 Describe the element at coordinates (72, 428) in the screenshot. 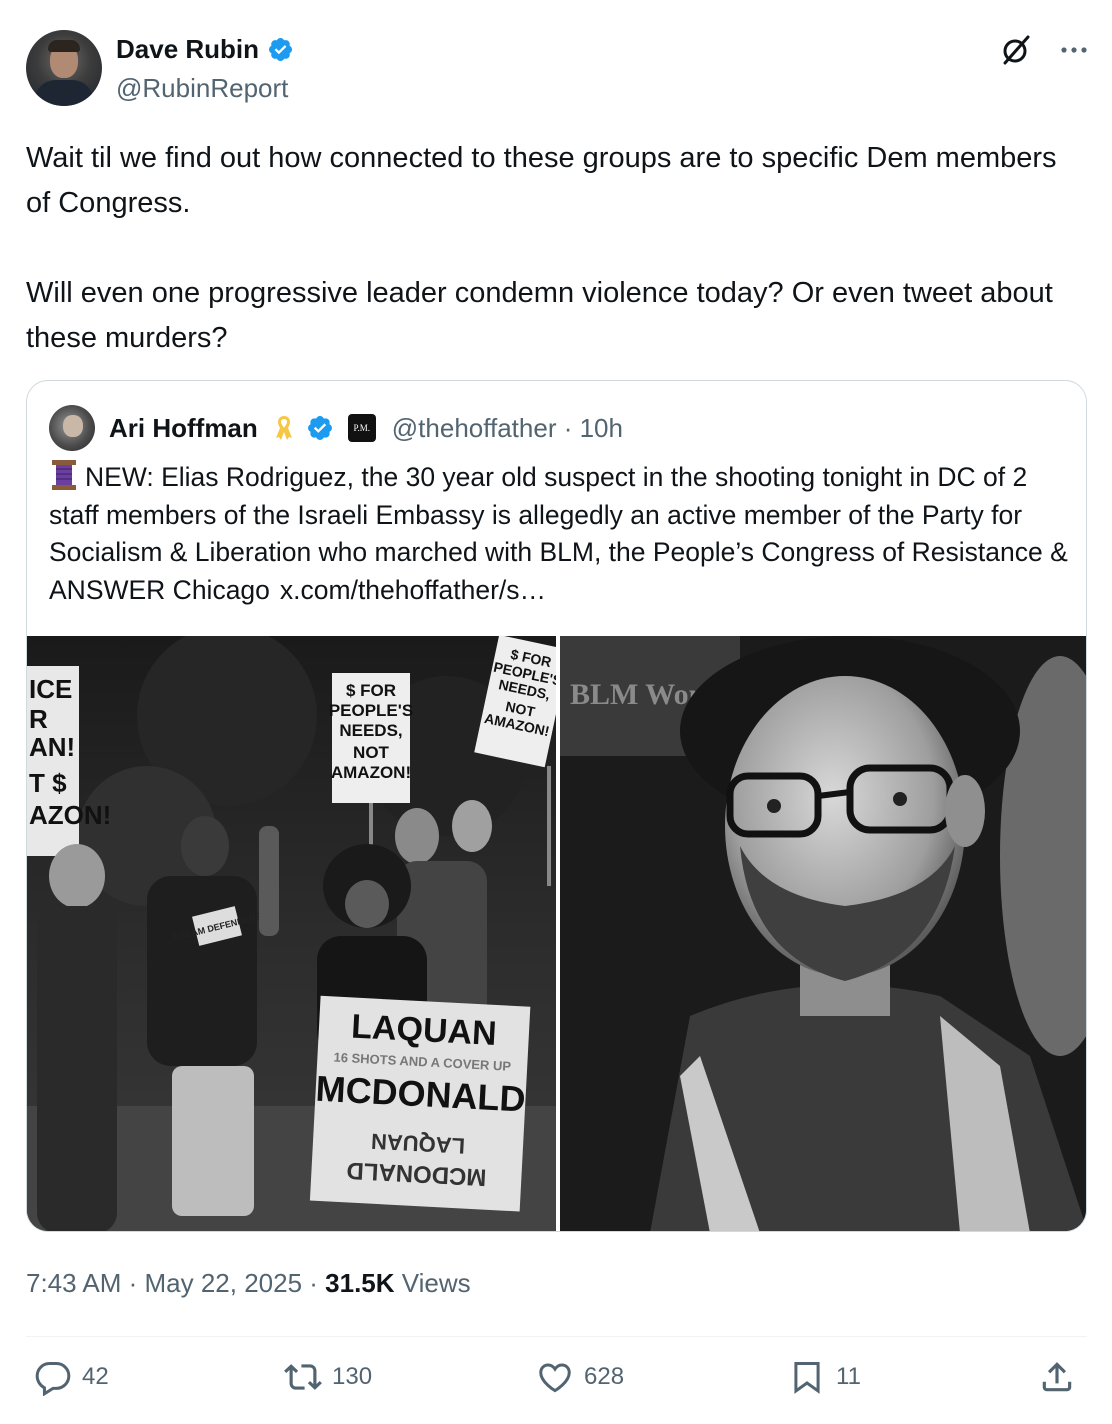

I see `quoted-author-avatar` at that location.